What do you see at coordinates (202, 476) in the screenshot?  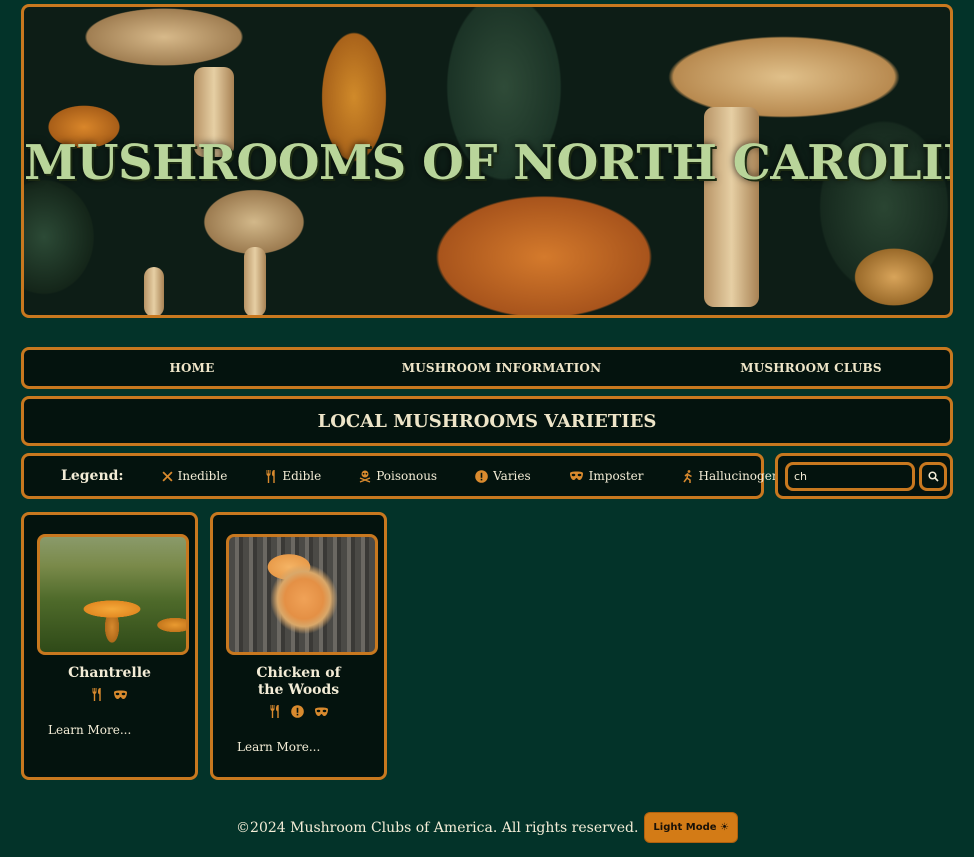 I see `legend-item-label: Inedible` at bounding box center [202, 476].